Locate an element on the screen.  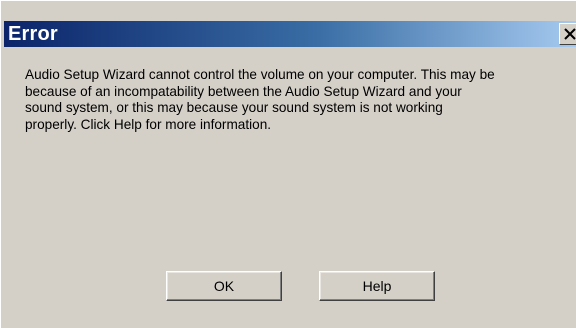
title-bar: Error is located at coordinates (290, 34).